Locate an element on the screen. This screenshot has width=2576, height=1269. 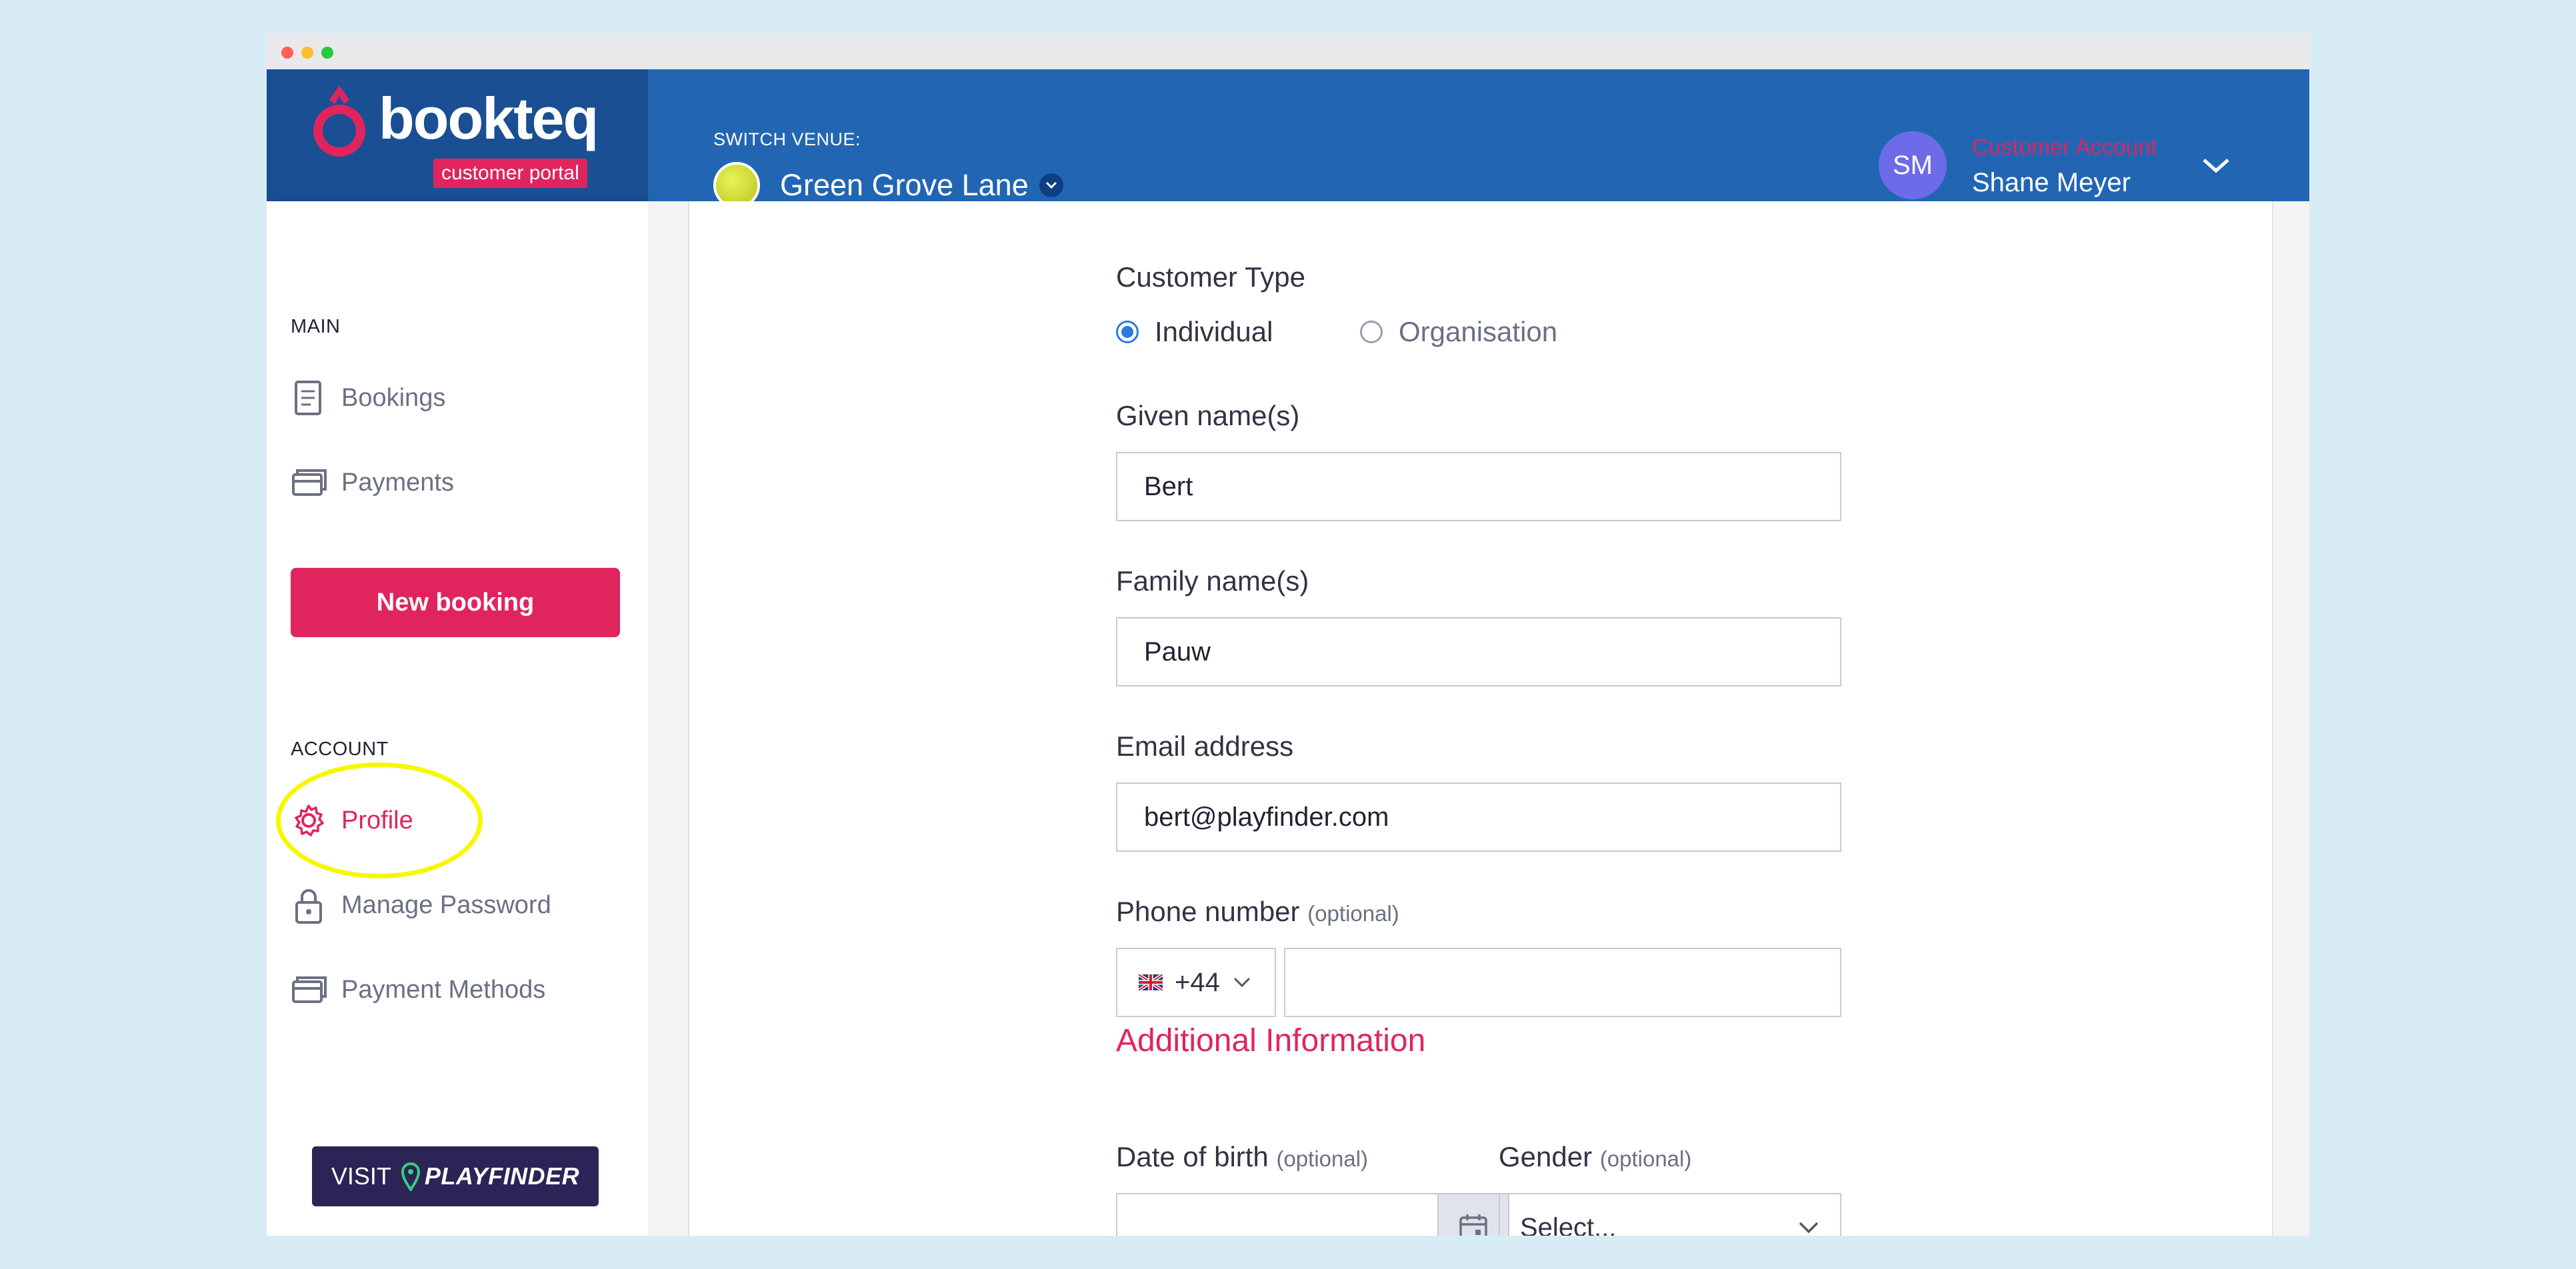
phone-number-input is located at coordinates (1562, 982).